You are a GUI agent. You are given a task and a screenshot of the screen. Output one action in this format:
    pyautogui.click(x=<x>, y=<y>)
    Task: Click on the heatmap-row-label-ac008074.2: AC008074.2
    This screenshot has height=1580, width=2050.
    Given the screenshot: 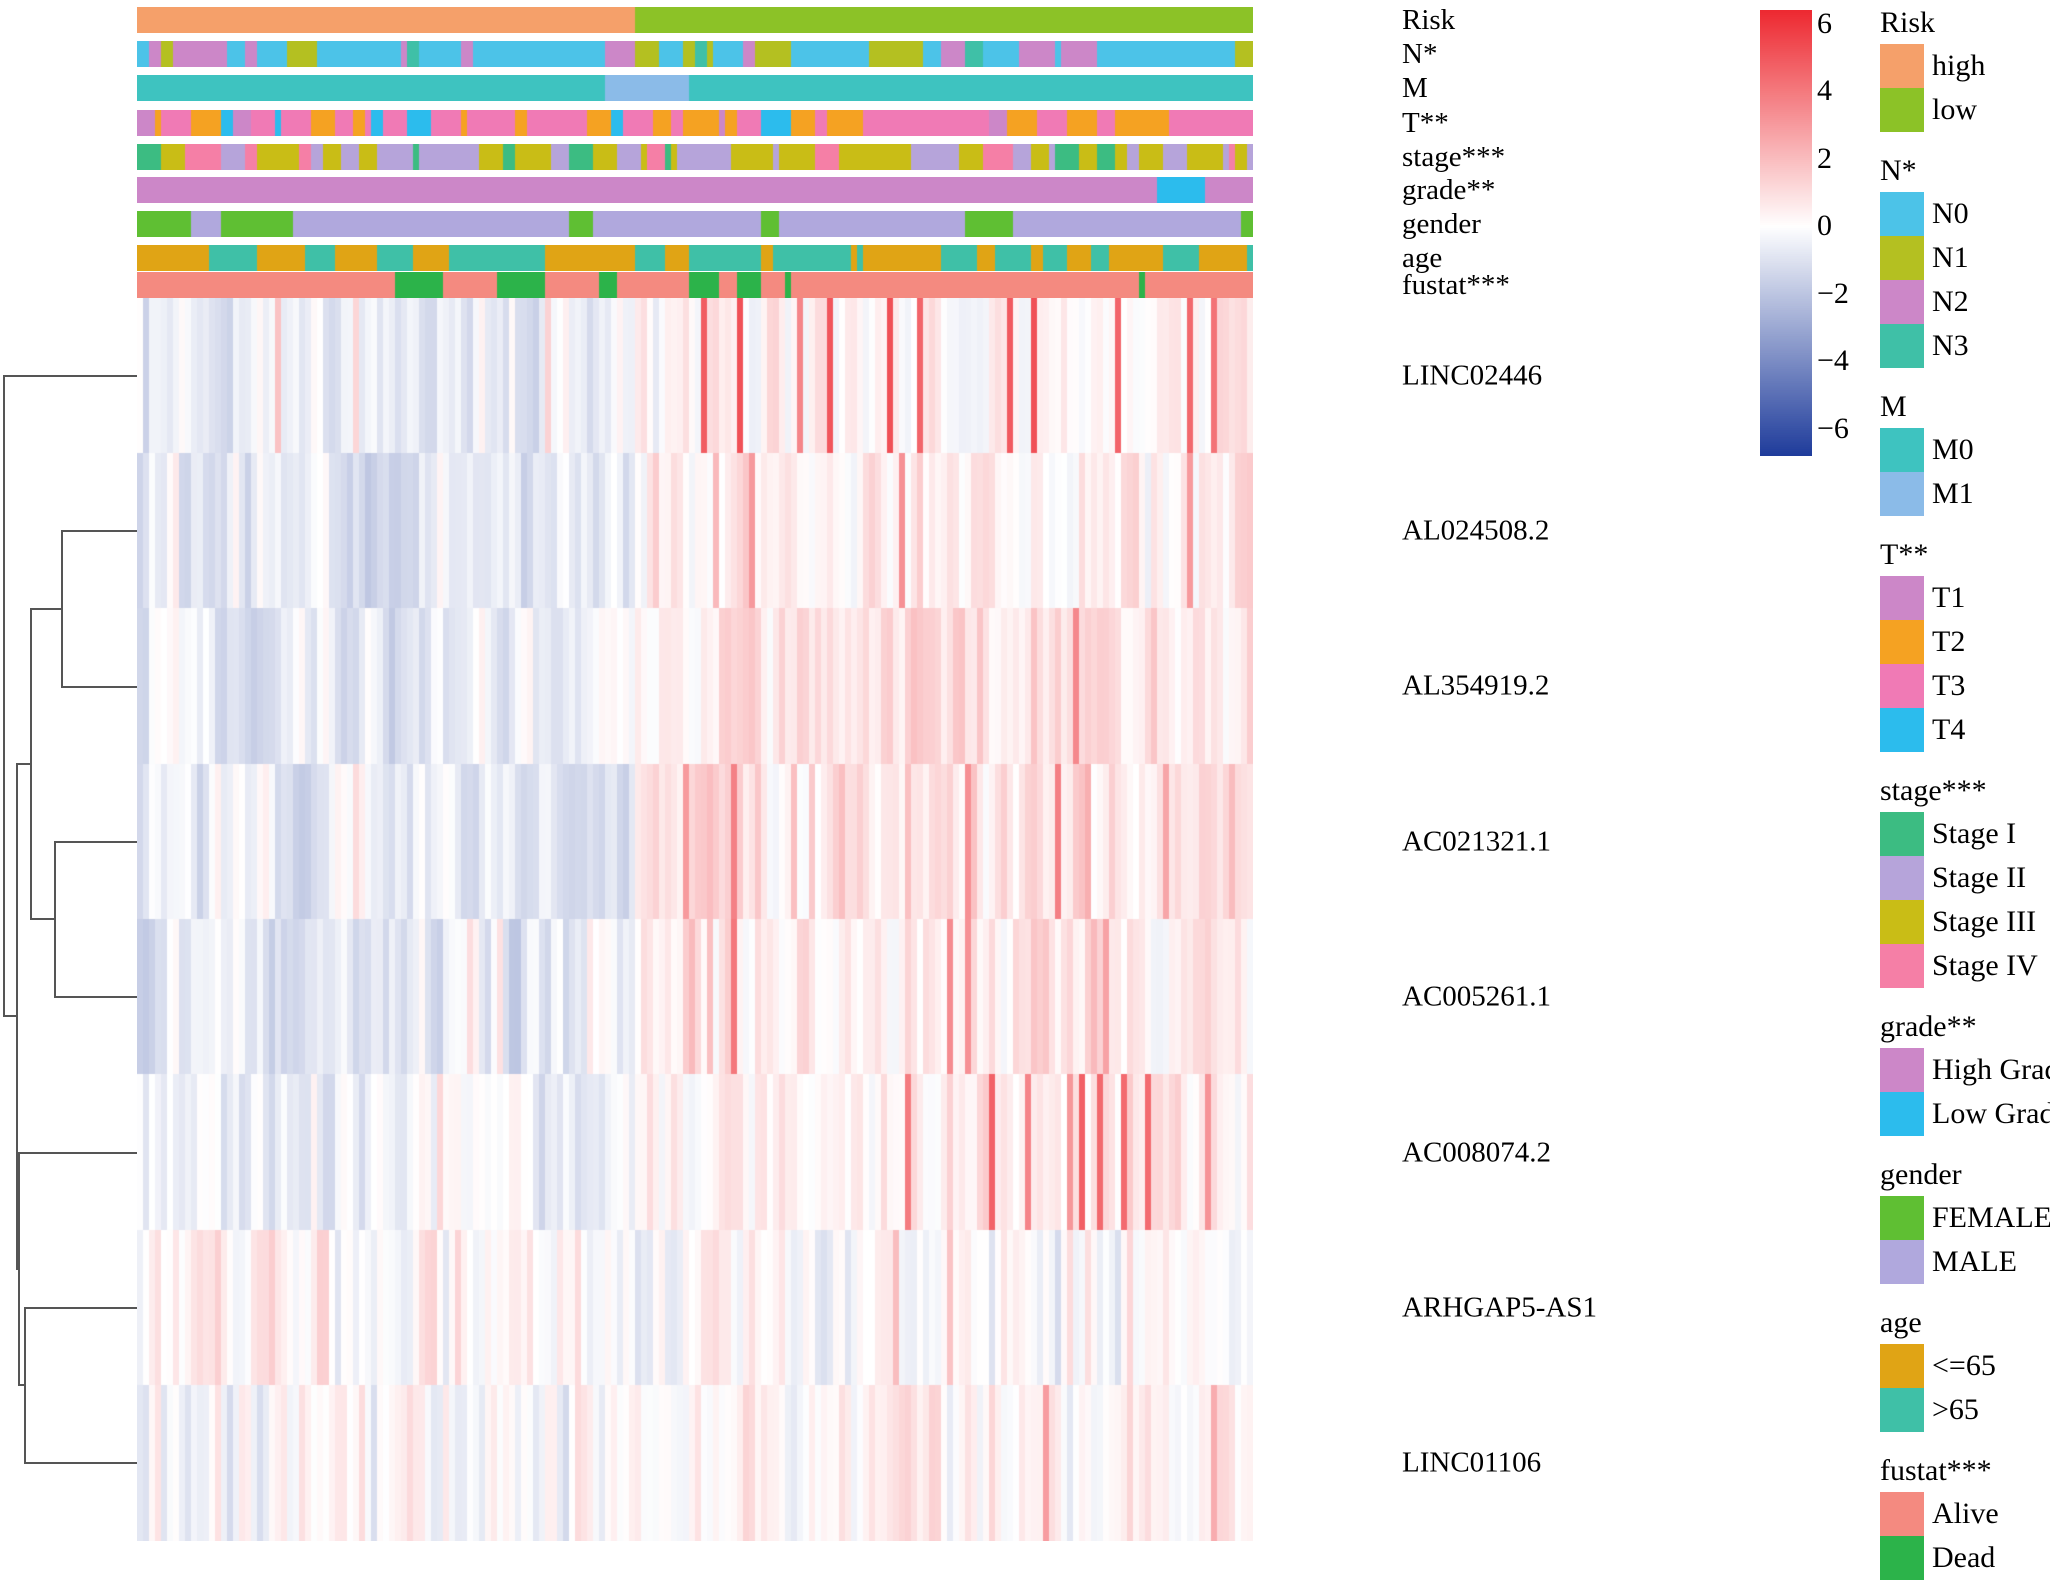 What is the action you would take?
    pyautogui.click(x=1477, y=1152)
    